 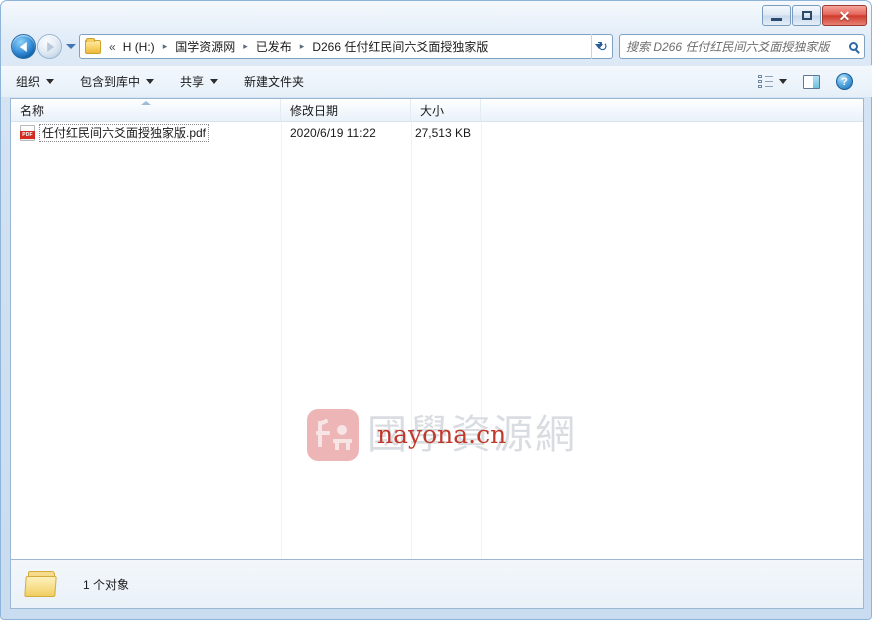 What do you see at coordinates (432, 110) in the screenshot?
I see `column-header-label: 大小` at bounding box center [432, 110].